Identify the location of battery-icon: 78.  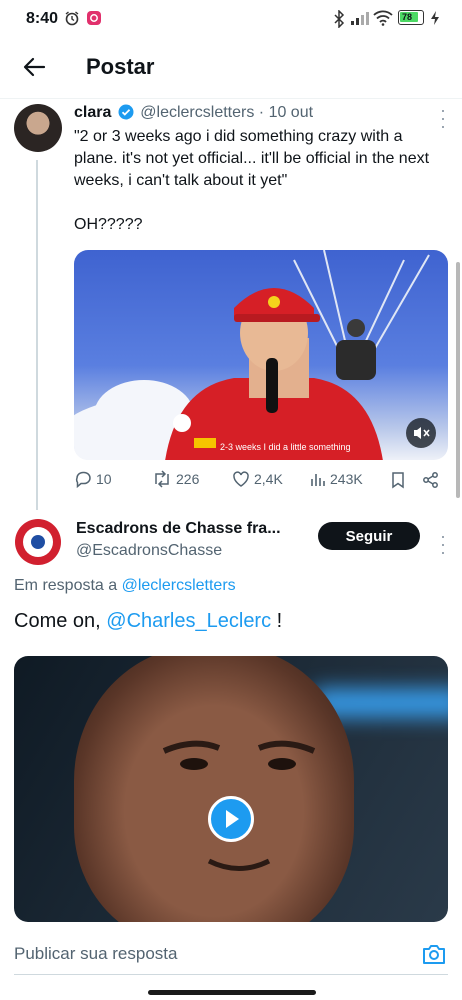
(411, 17).